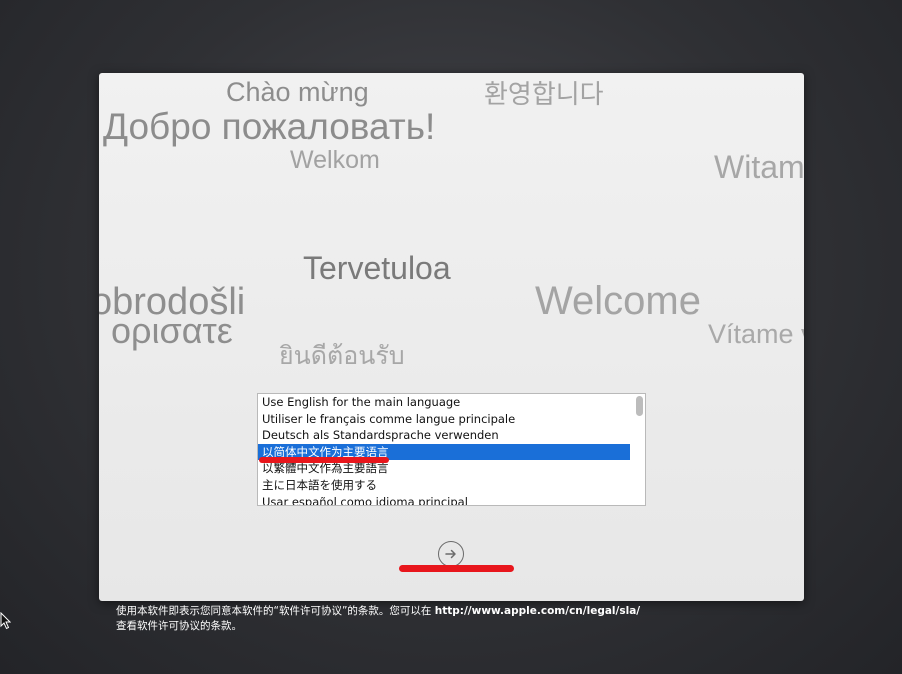  Describe the element at coordinates (759, 167) in the screenshot. I see `greeting-polish: Witam` at that location.